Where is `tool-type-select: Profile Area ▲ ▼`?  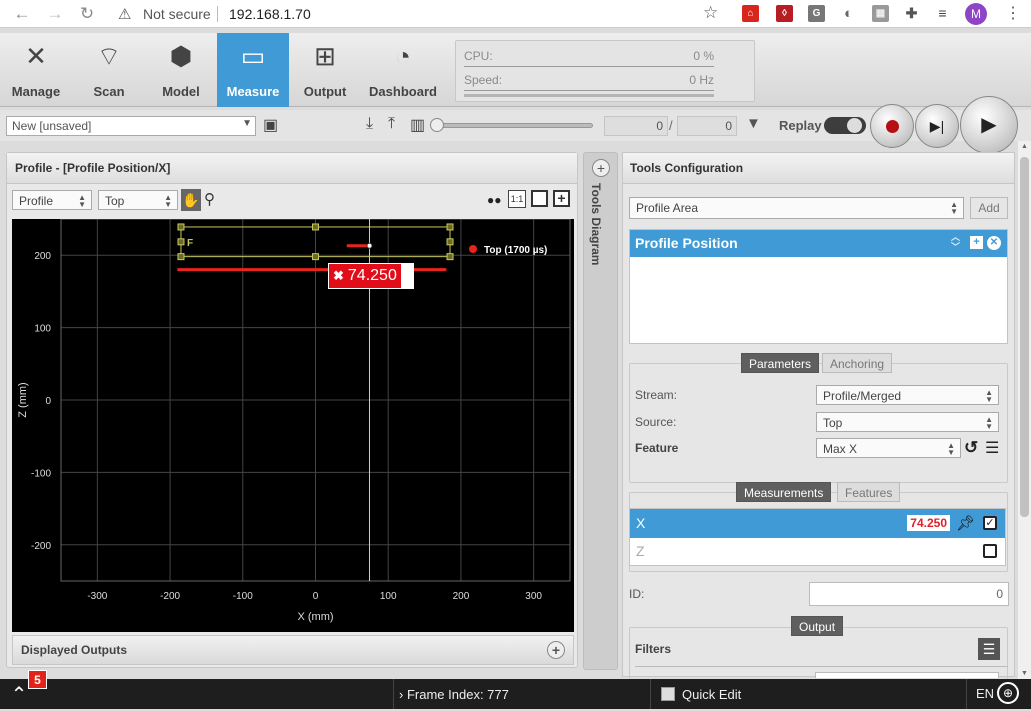 tool-type-select: Profile Area ▲ ▼ is located at coordinates (796, 208).